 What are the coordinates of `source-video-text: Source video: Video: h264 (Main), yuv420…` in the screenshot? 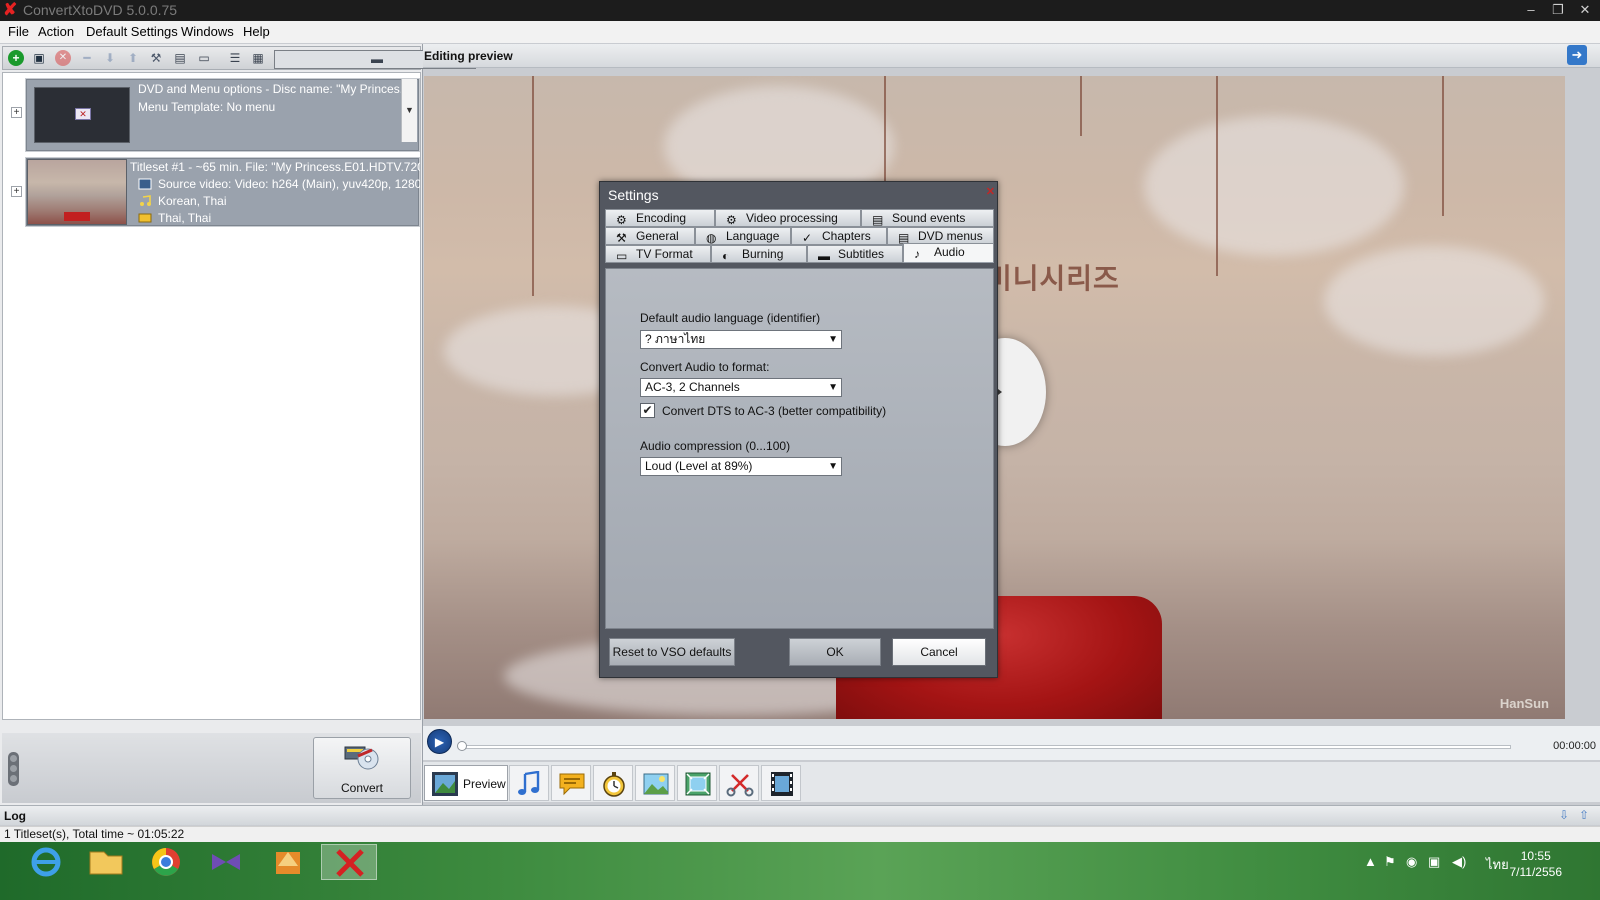 It's located at (289, 184).